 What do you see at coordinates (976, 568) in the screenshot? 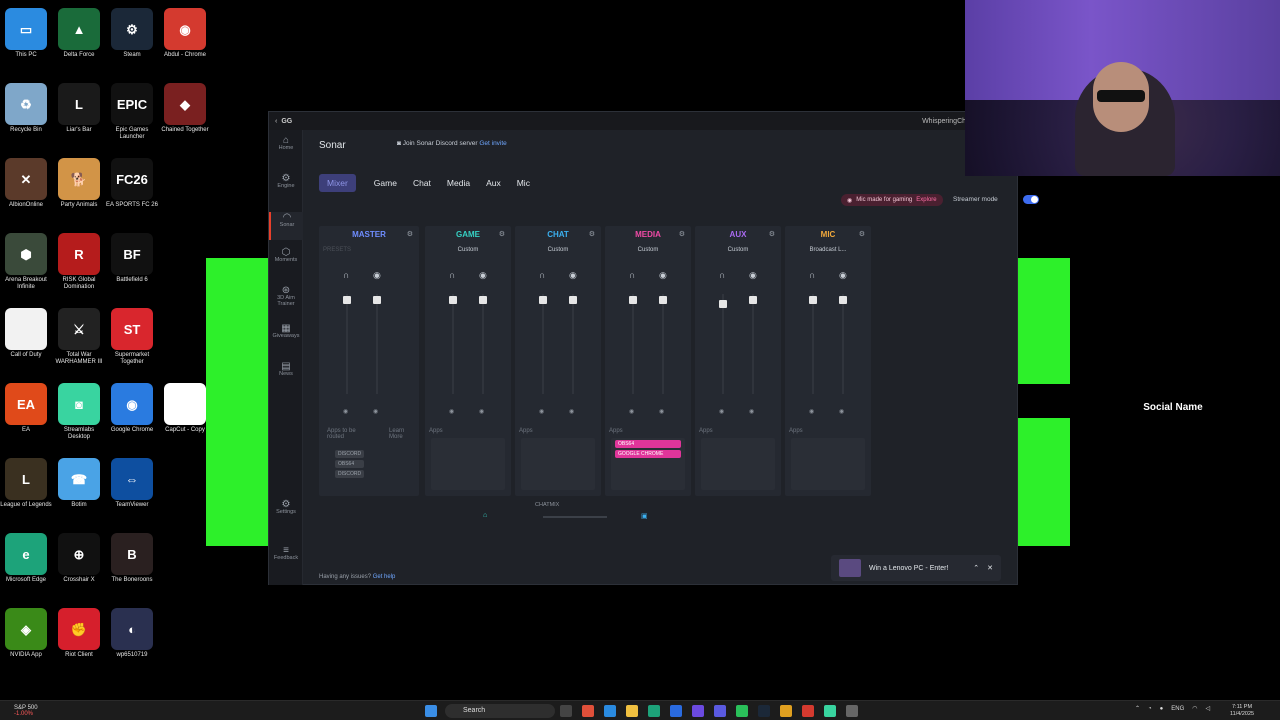
I see `chevron-up-icon: ⌃` at bounding box center [976, 568].